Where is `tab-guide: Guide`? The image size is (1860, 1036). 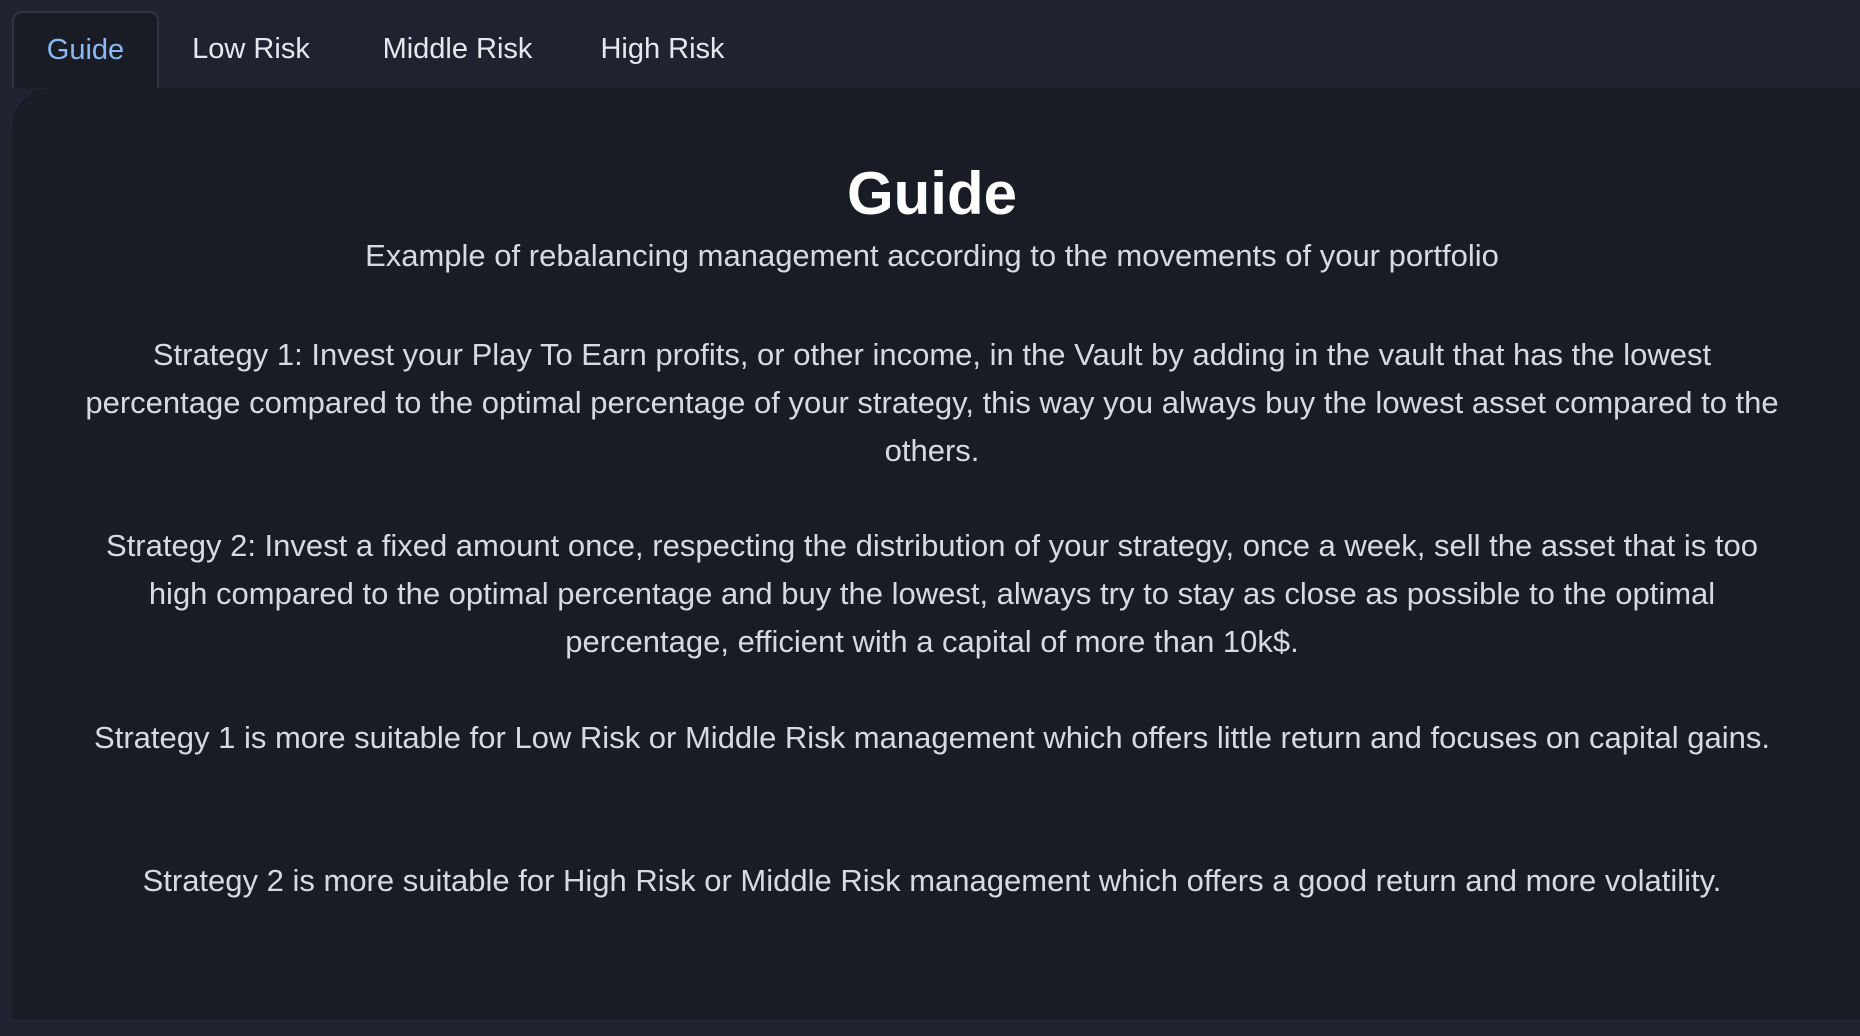
tab-guide: Guide is located at coordinates (85, 49).